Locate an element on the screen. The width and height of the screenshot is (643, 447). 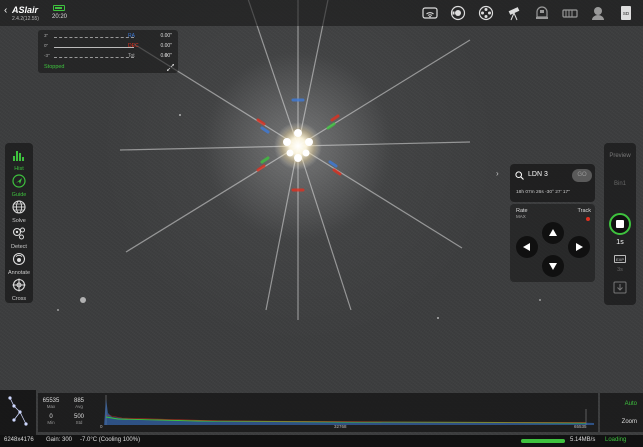
app-version: 2.4.2(12.55) is located at coordinates (25, 19).